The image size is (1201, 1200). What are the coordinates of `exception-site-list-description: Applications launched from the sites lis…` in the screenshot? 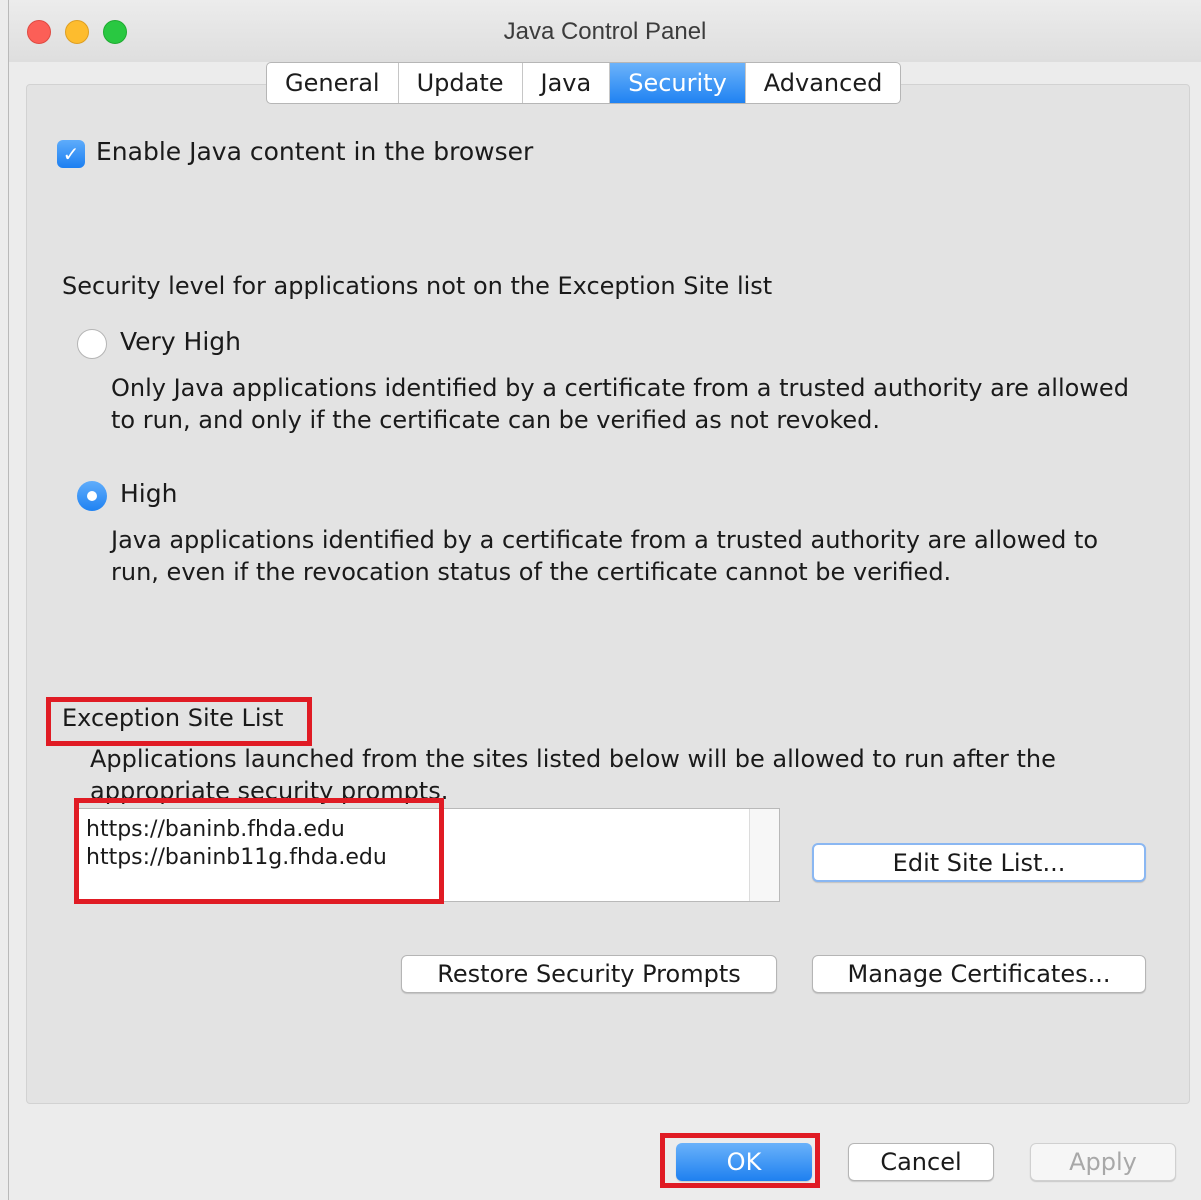 It's located at (573, 774).